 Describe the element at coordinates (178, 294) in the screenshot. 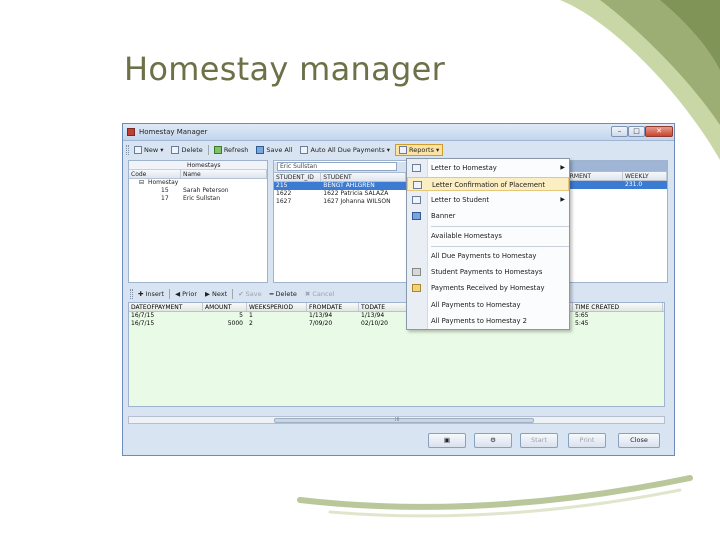

I see `arrow-left-icon: ◀` at that location.